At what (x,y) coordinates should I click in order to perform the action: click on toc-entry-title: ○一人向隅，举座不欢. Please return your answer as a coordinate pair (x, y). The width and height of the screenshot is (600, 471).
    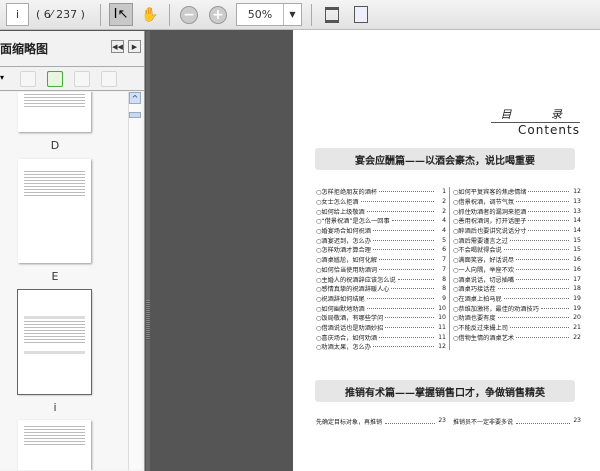
    Looking at the image, I should click on (484, 270).